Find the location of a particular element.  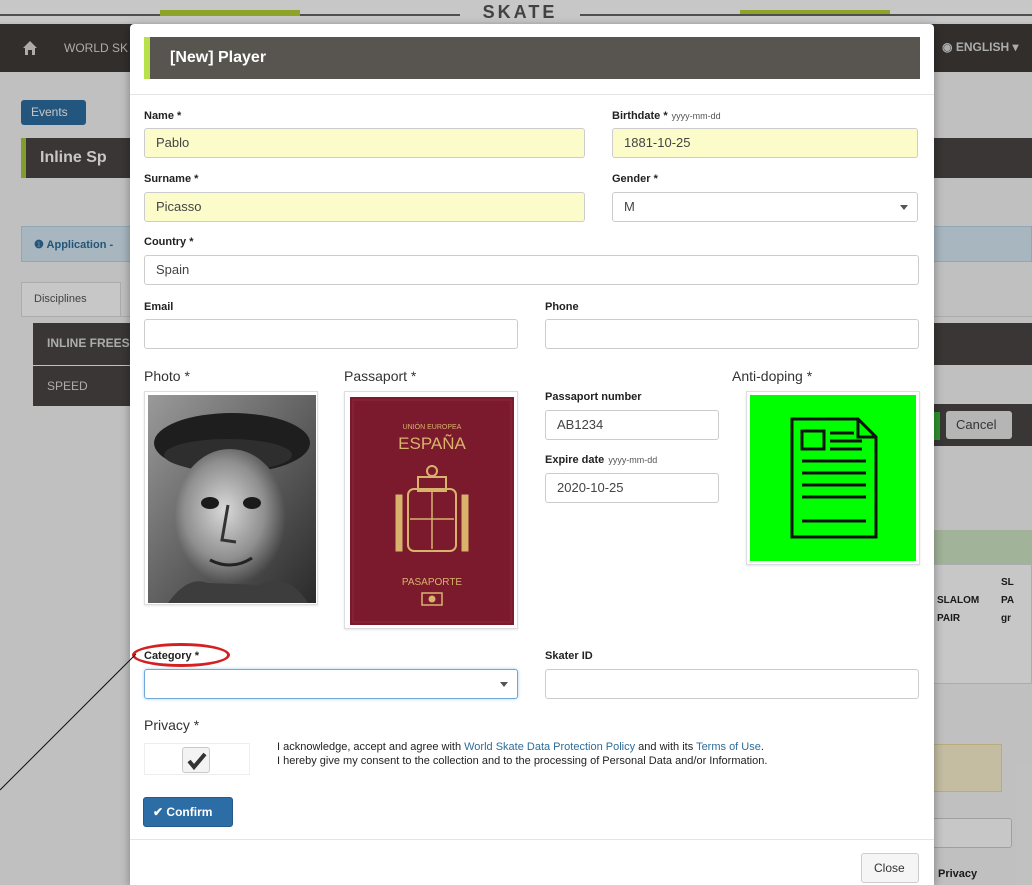

data-protection-policy-link: World Skate Data Protection Policy is located at coordinates (549, 747).